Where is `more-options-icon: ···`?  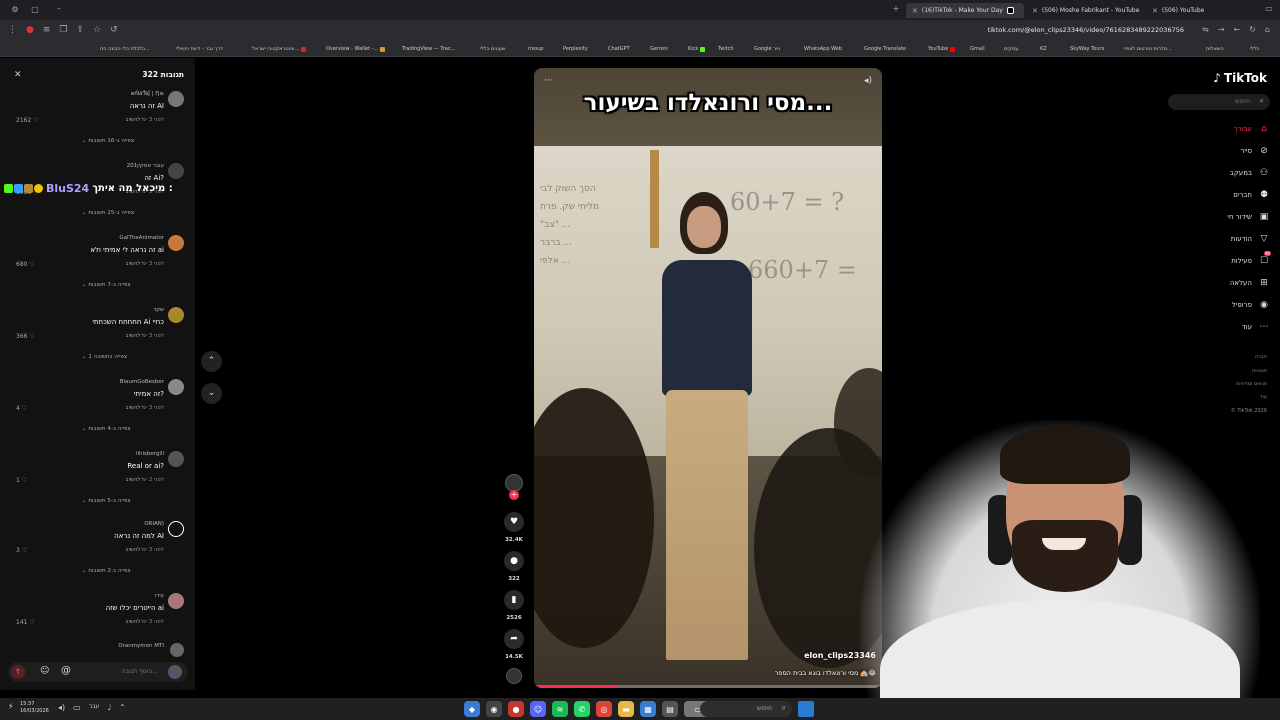 more-options-icon: ··· is located at coordinates (548, 81).